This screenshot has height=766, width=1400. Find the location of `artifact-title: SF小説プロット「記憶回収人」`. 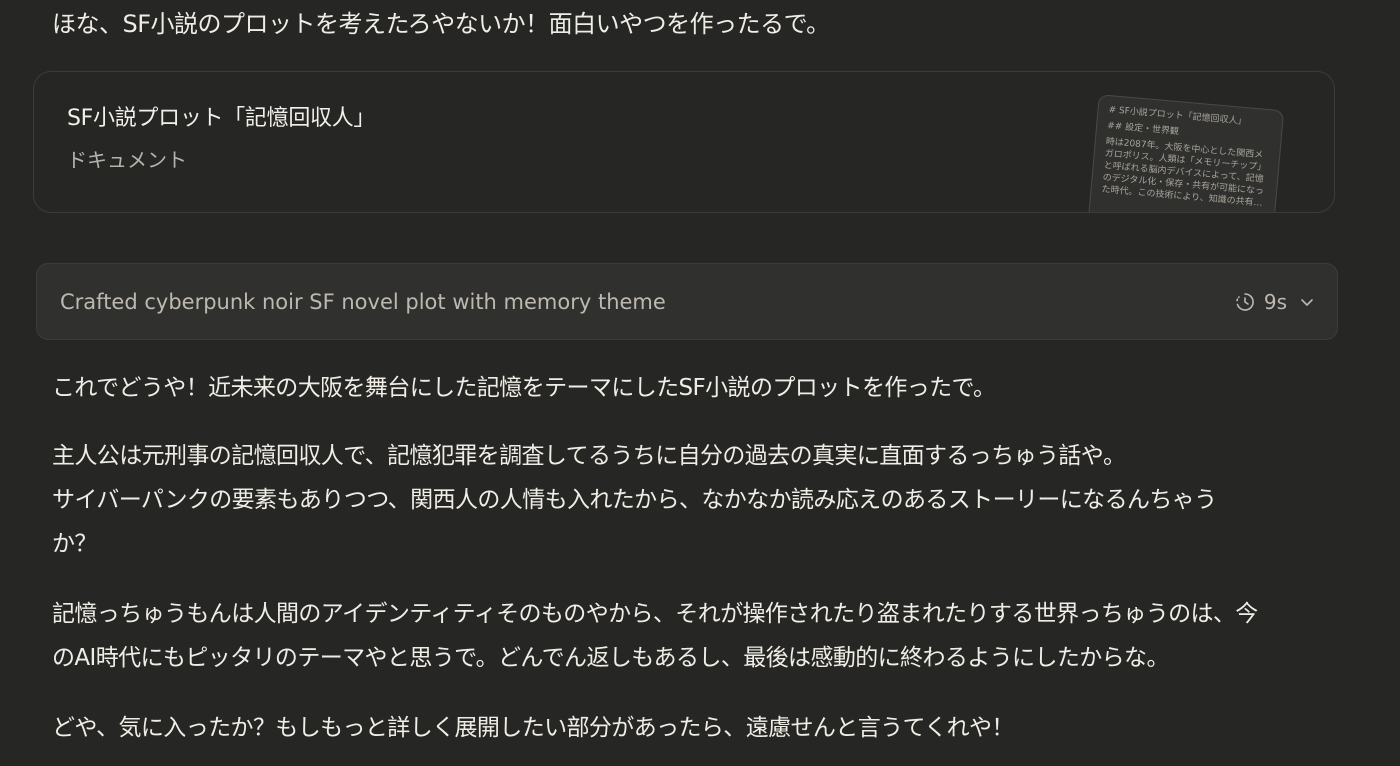

artifact-title: SF小説プロット「記憶回収人」 is located at coordinates (221, 118).